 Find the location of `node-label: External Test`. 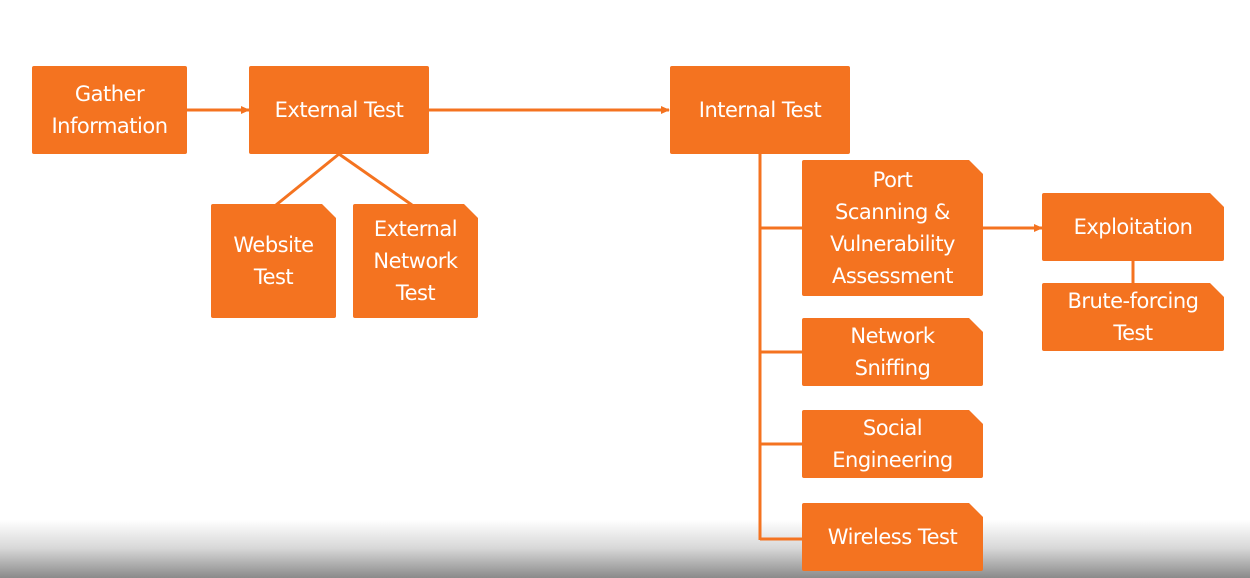

node-label: External Test is located at coordinates (339, 110).